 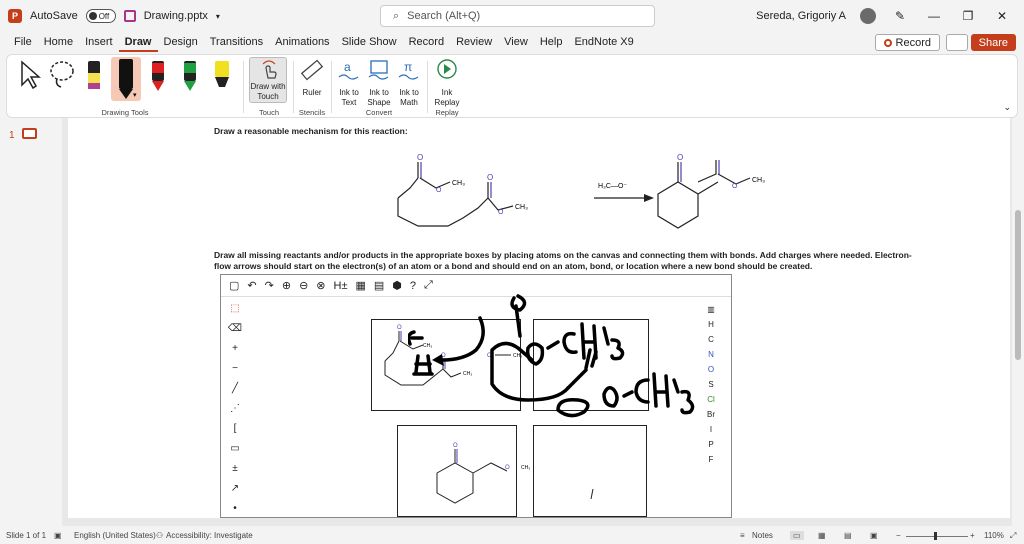 What do you see at coordinates (236, 42) in the screenshot?
I see `tab-transitions: Transitions` at bounding box center [236, 42].